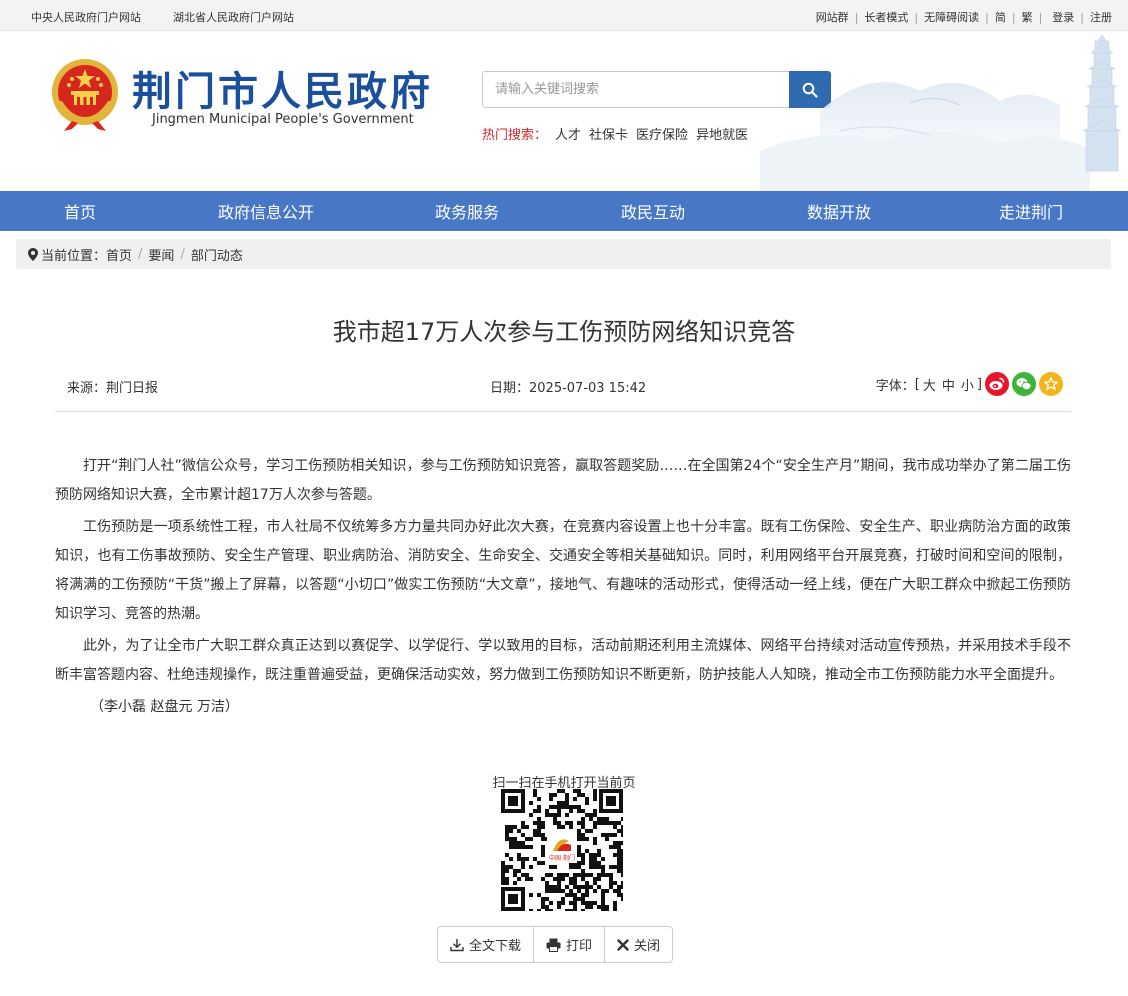  Describe the element at coordinates (653, 211) in the screenshot. I see `nav-item-interaction: 政民互动` at that location.